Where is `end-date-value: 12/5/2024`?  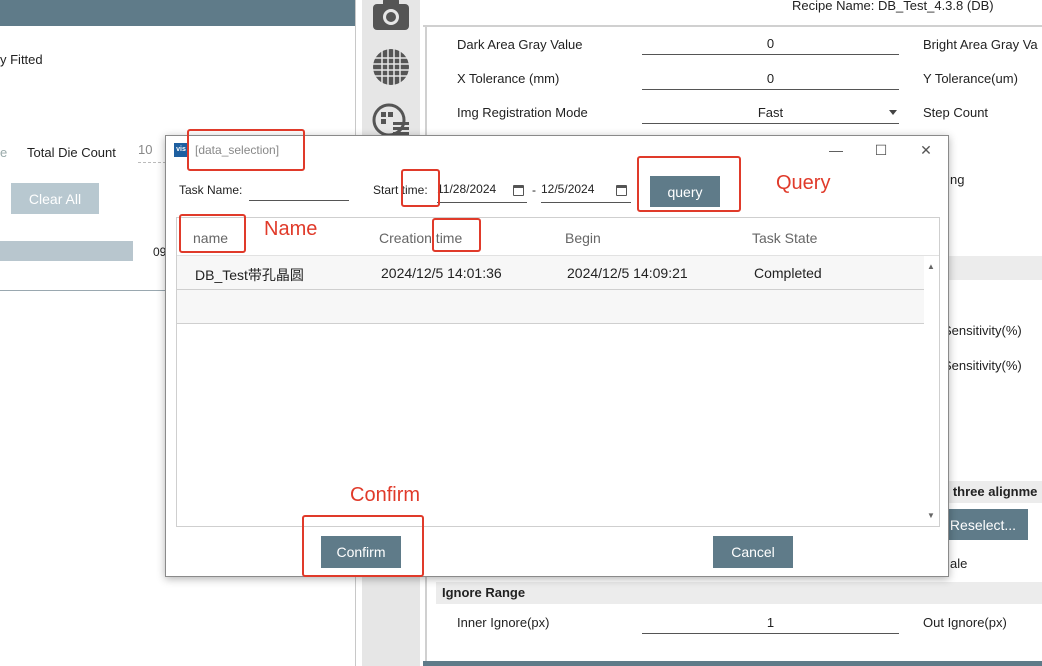
end-date-value: 12/5/2024 is located at coordinates (568, 189).